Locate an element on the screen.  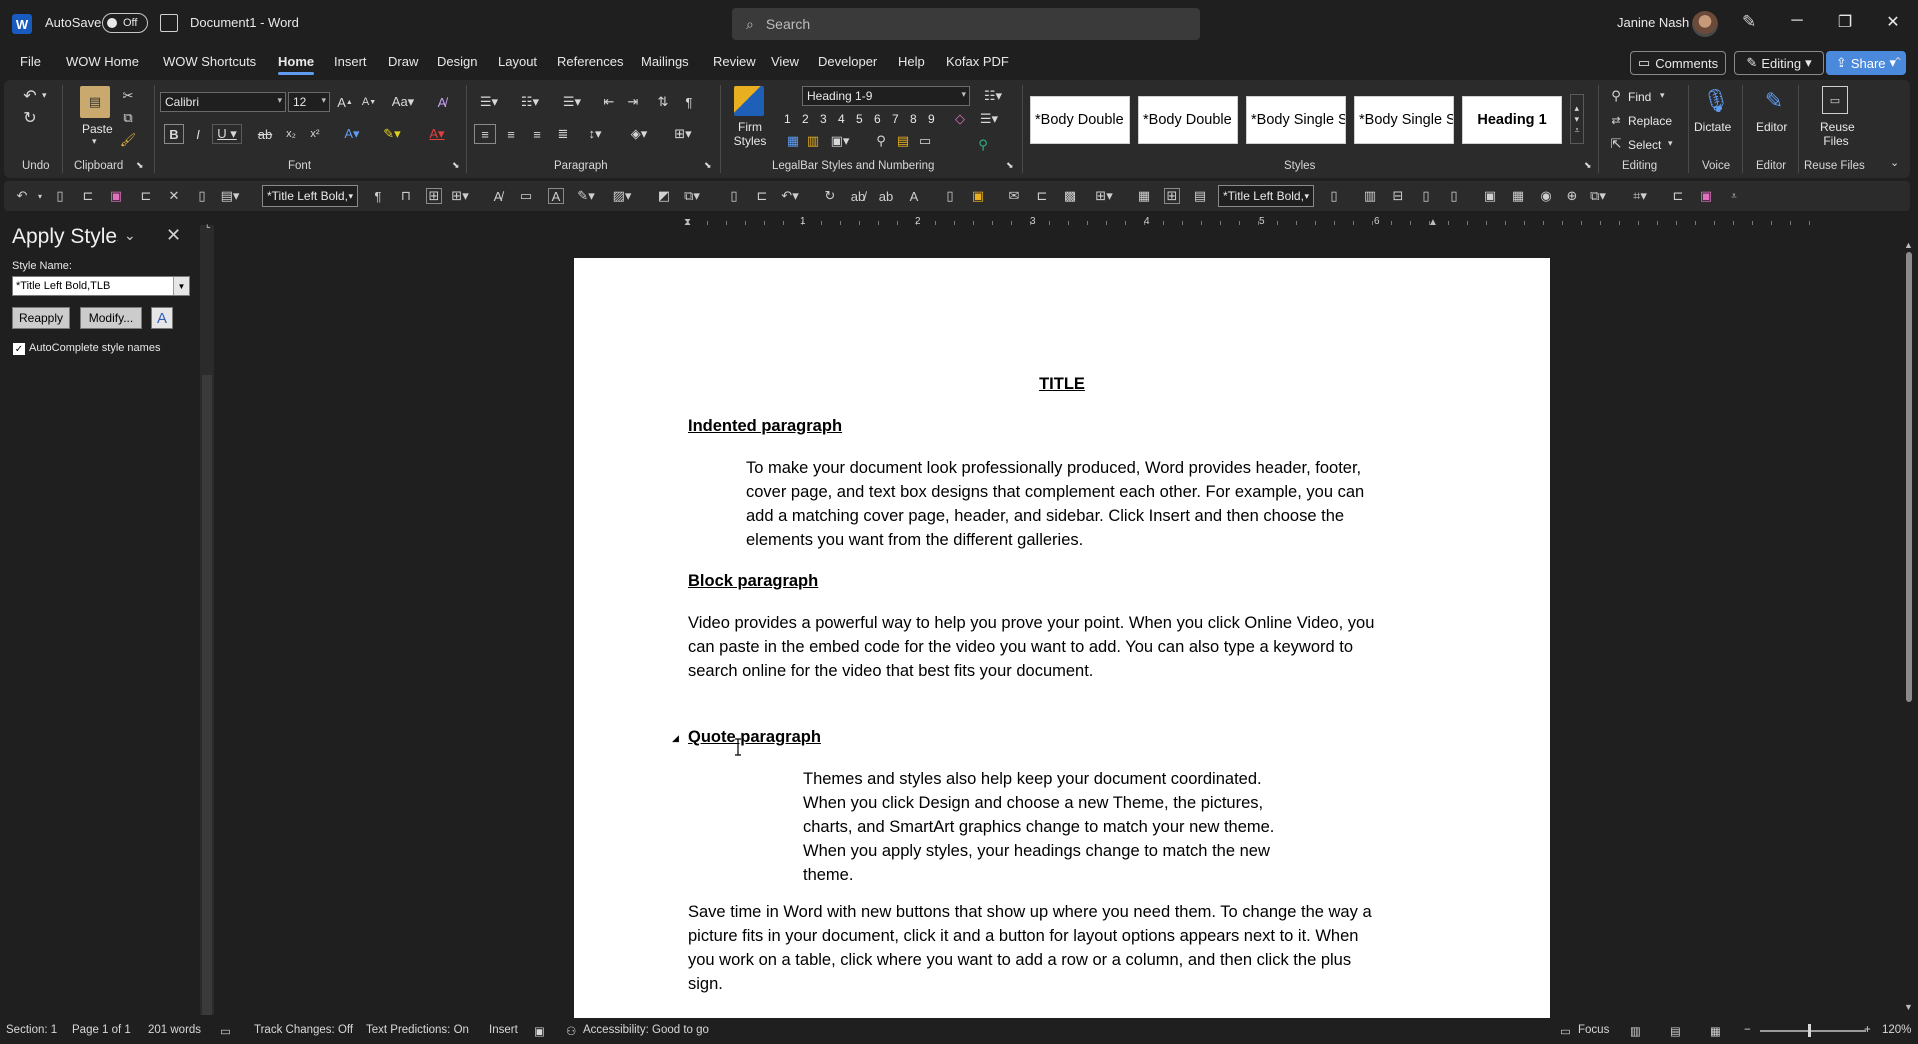
replace-label: Replace is located at coordinates (1650, 121).